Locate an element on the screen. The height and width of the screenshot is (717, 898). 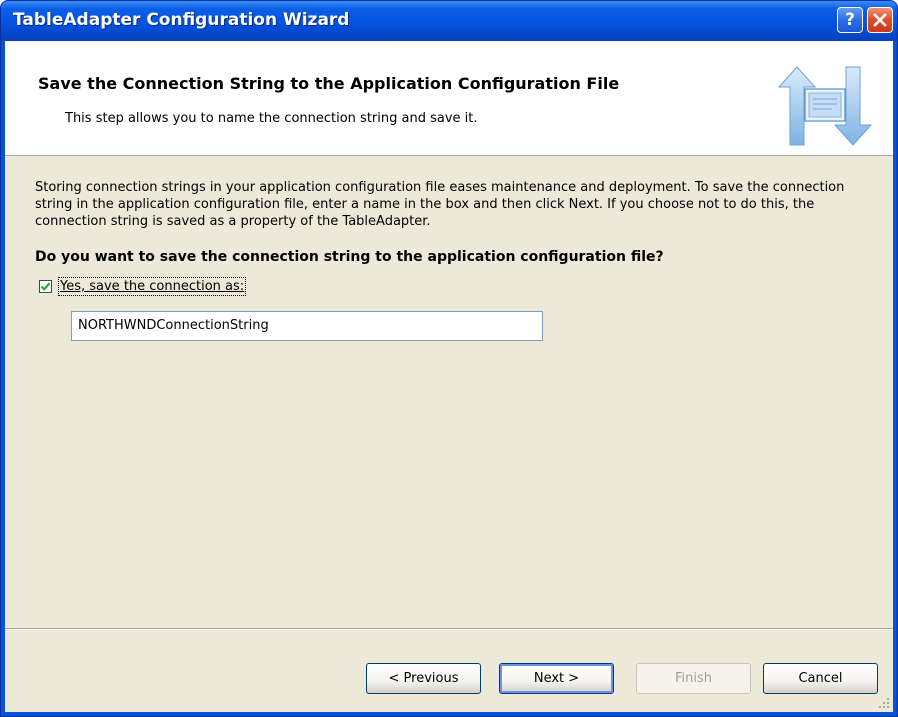
title-bar: TableAdapter Configuration Wizard ? is located at coordinates (449, 21).